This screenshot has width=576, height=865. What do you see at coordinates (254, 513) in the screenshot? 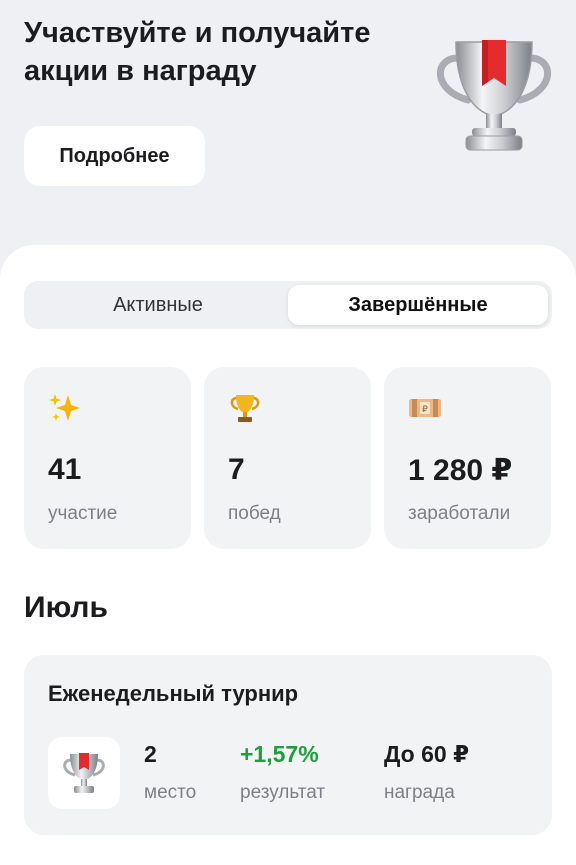
I see `stat-label: побед` at bounding box center [254, 513].